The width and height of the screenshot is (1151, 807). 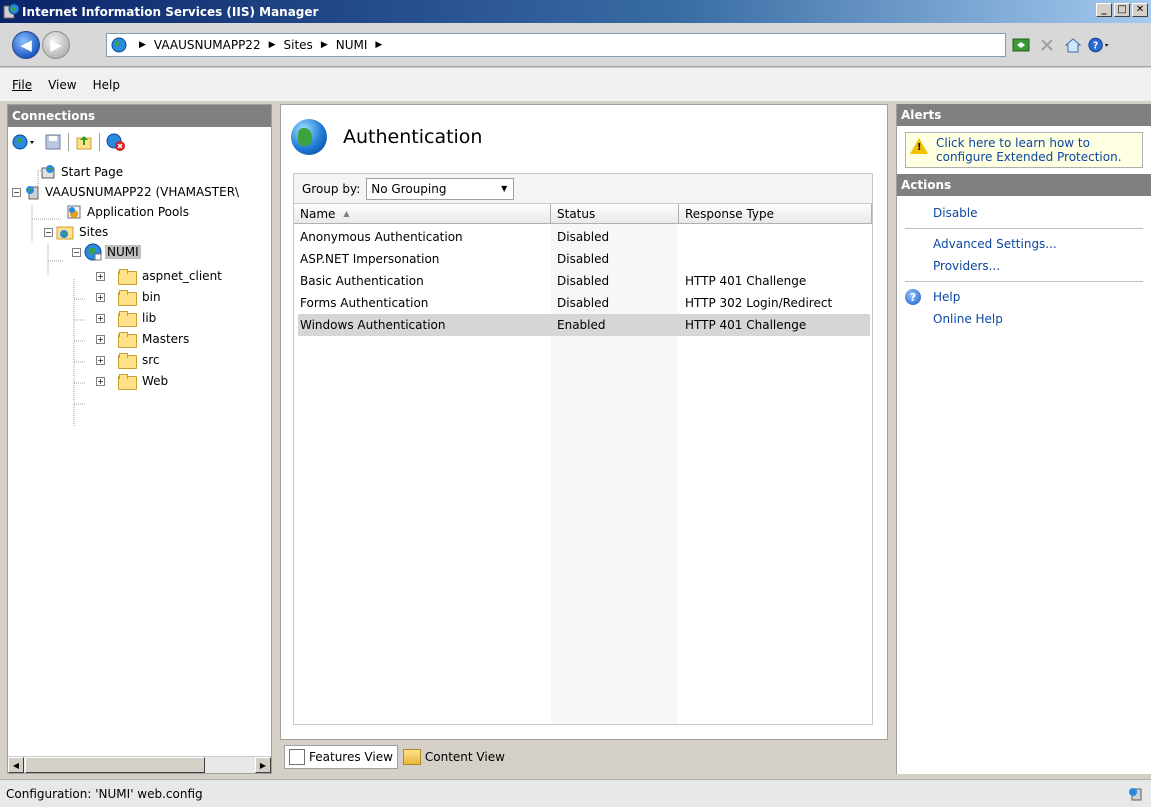 What do you see at coordinates (615, 214) in the screenshot?
I see `column-header-status: Status` at bounding box center [615, 214].